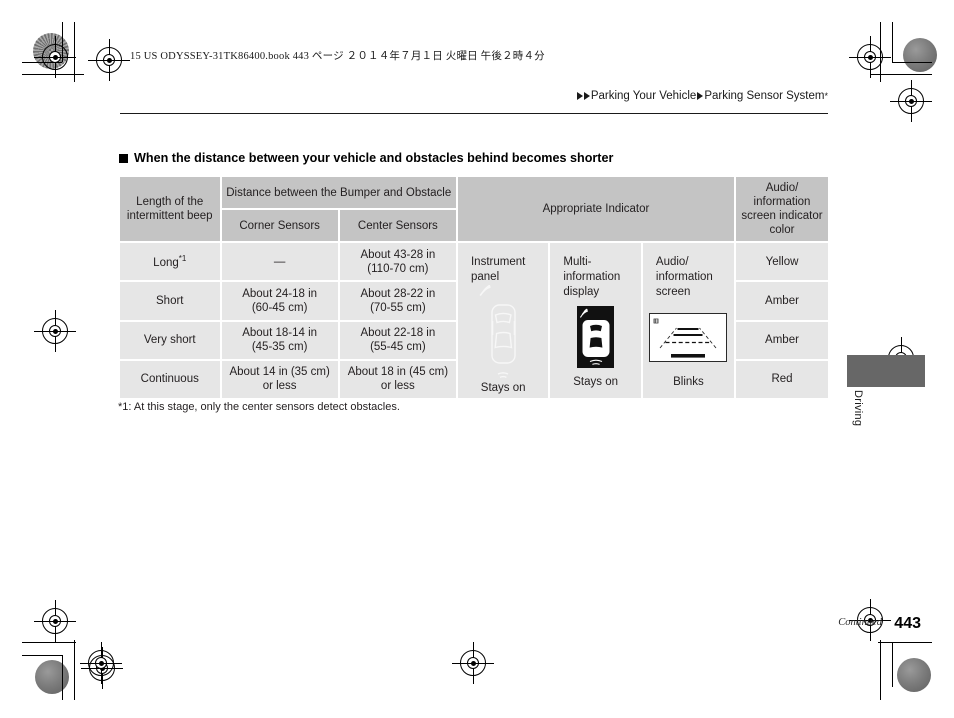 The height and width of the screenshot is (718, 954). What do you see at coordinates (920, 55) in the screenshot?
I see `registration-blob-top-right` at bounding box center [920, 55].